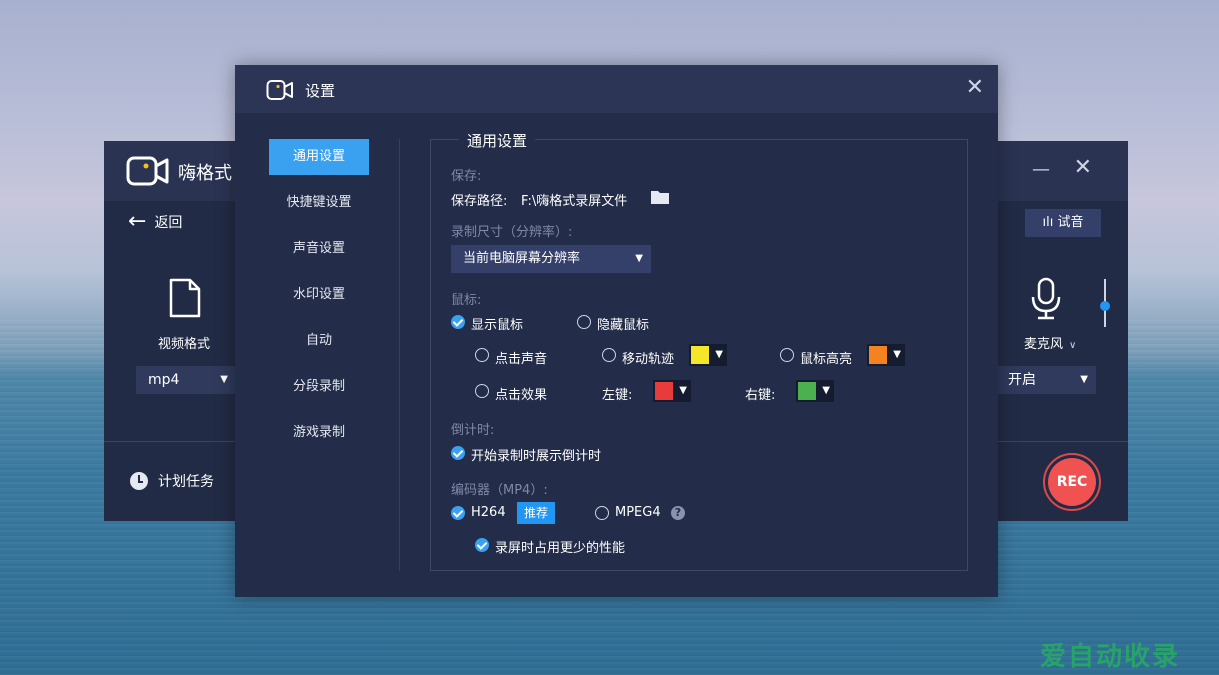 Image resolution: width=1219 pixels, height=675 pixels. What do you see at coordinates (164, 380) in the screenshot?
I see `video-format-value: mp4` at bounding box center [164, 380].